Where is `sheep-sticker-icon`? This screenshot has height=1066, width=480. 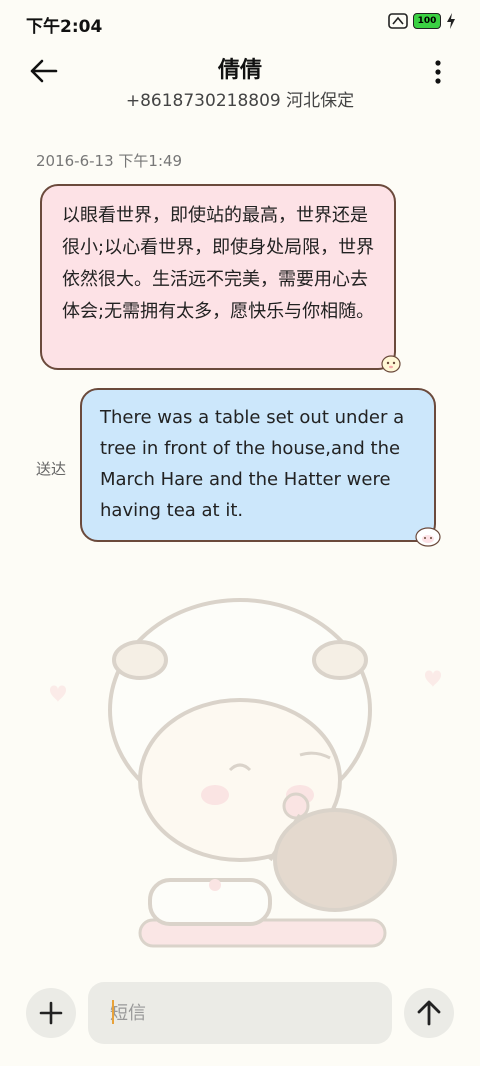 sheep-sticker-icon is located at coordinates (428, 537).